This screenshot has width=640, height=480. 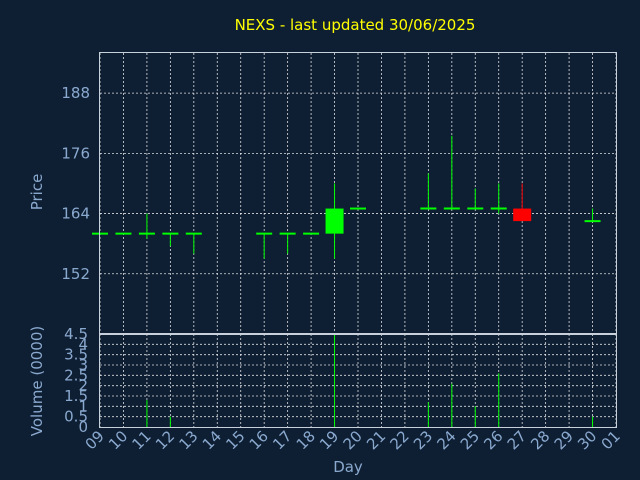 I want to click on x-tick-label: 18, so click(x=306, y=440).